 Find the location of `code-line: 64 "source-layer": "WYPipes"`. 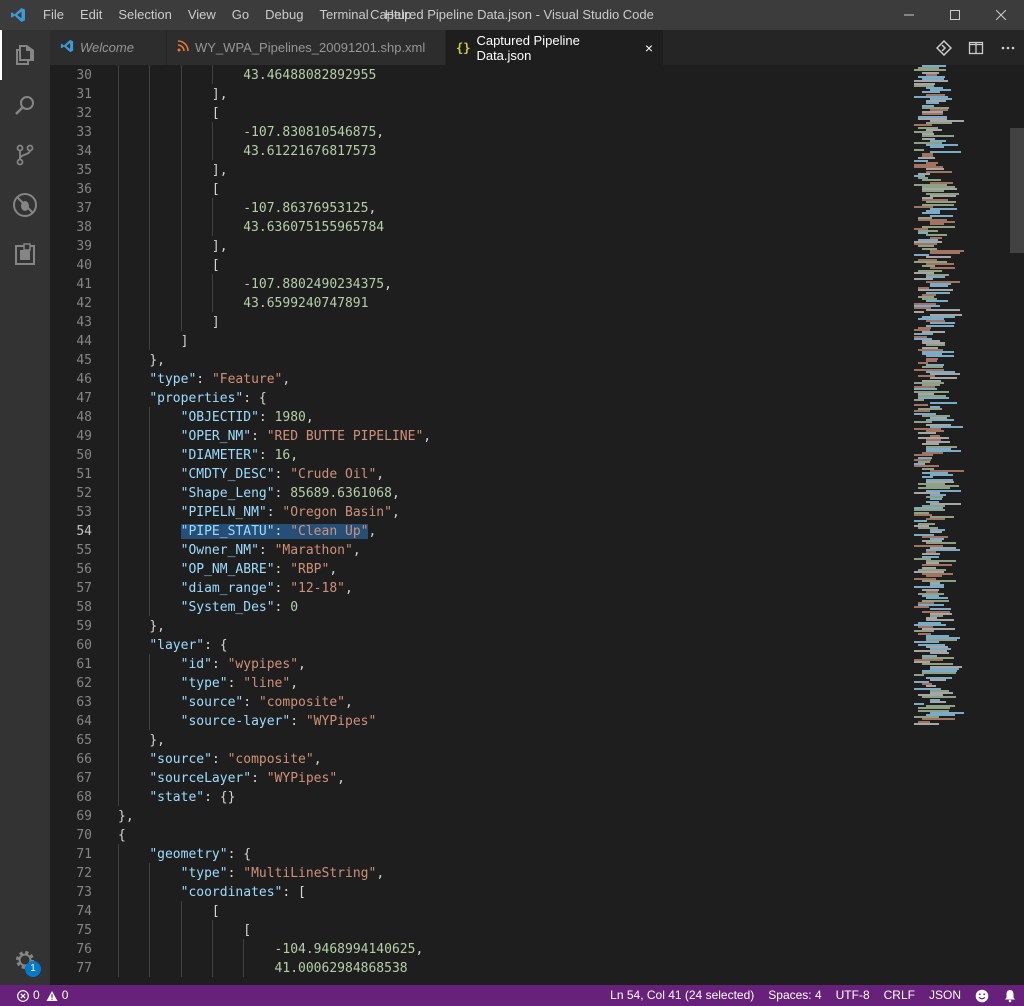

code-line: 64 "source-layer": "WYPipes" is located at coordinates (480, 721).